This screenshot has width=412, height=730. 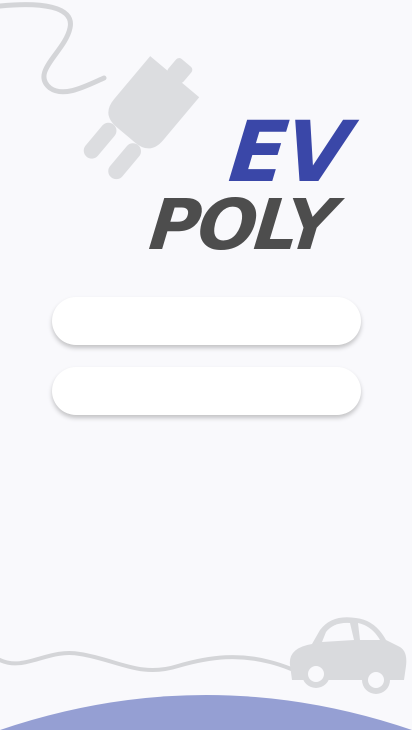 What do you see at coordinates (124, 161) in the screenshot?
I see `plug-prong-right` at bounding box center [124, 161].